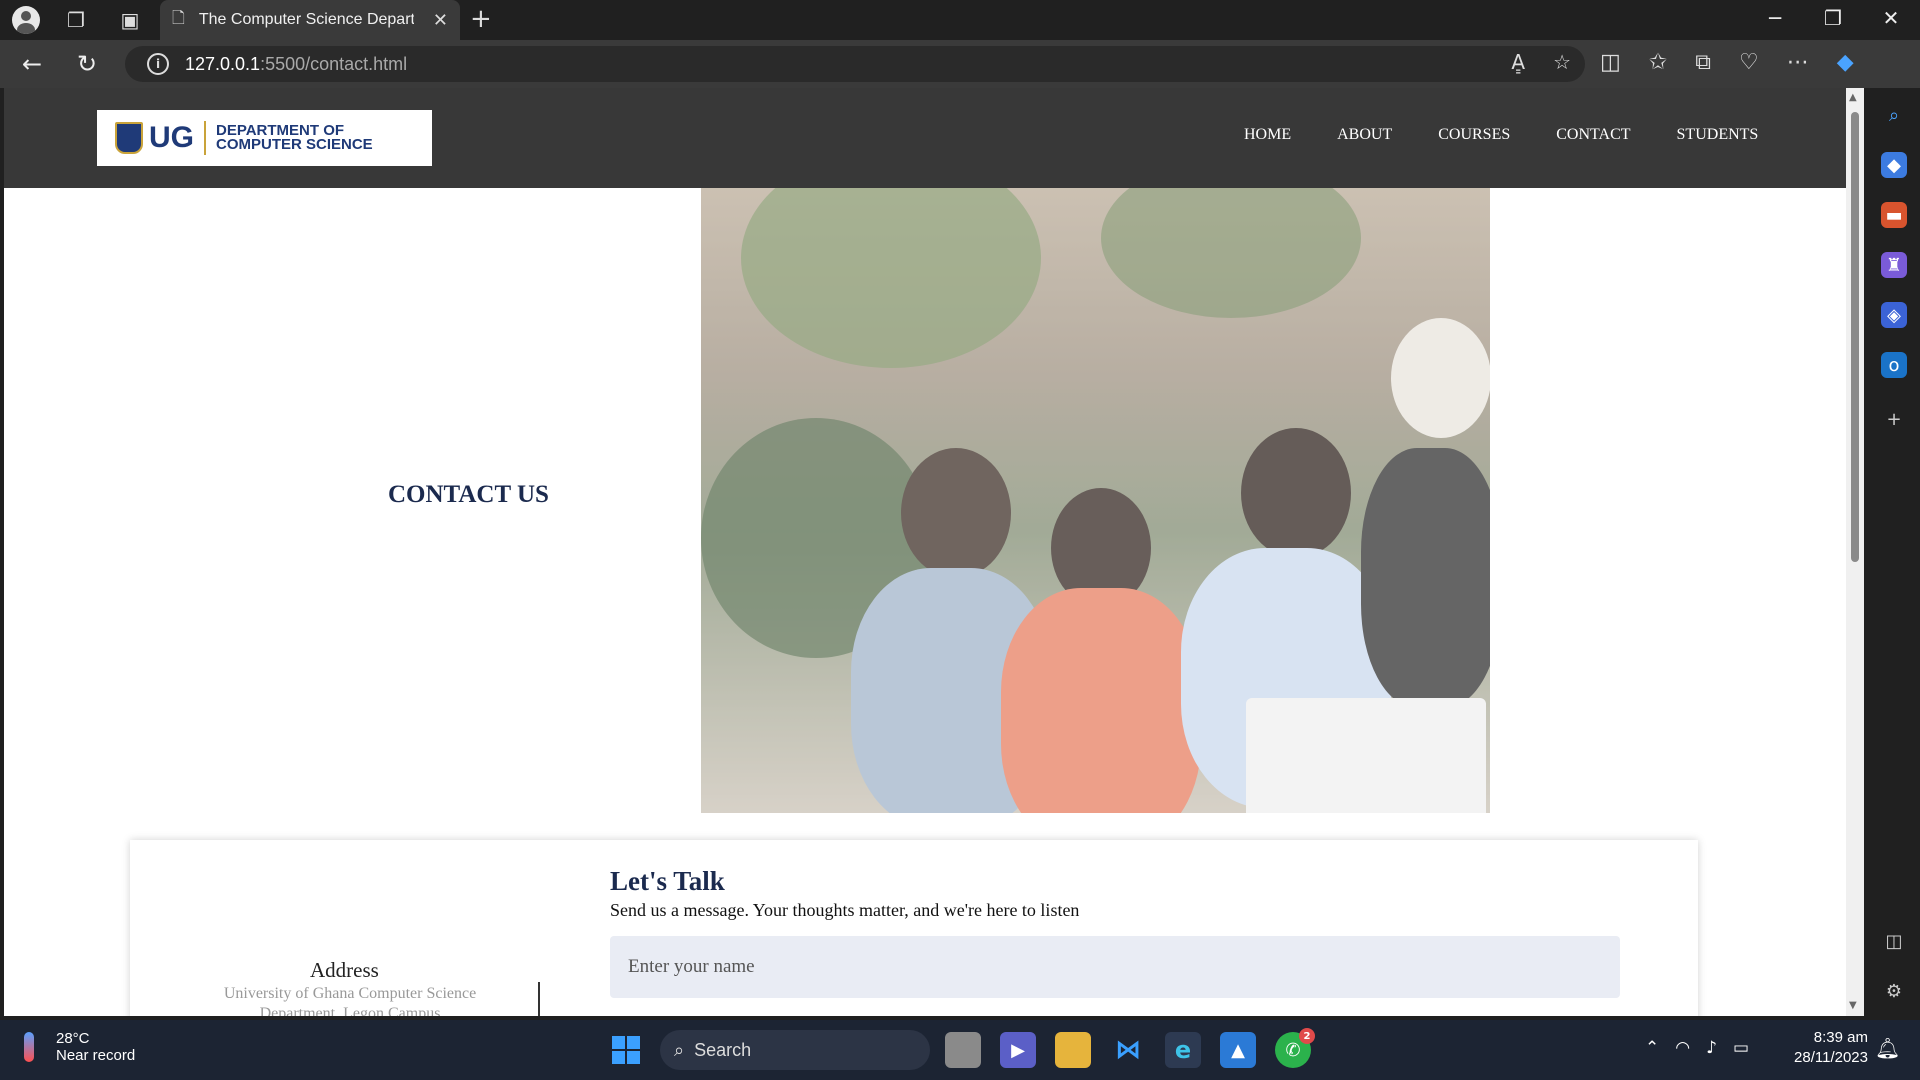  What do you see at coordinates (440, 20) in the screenshot?
I see `tab-close-icon: ✕` at bounding box center [440, 20].